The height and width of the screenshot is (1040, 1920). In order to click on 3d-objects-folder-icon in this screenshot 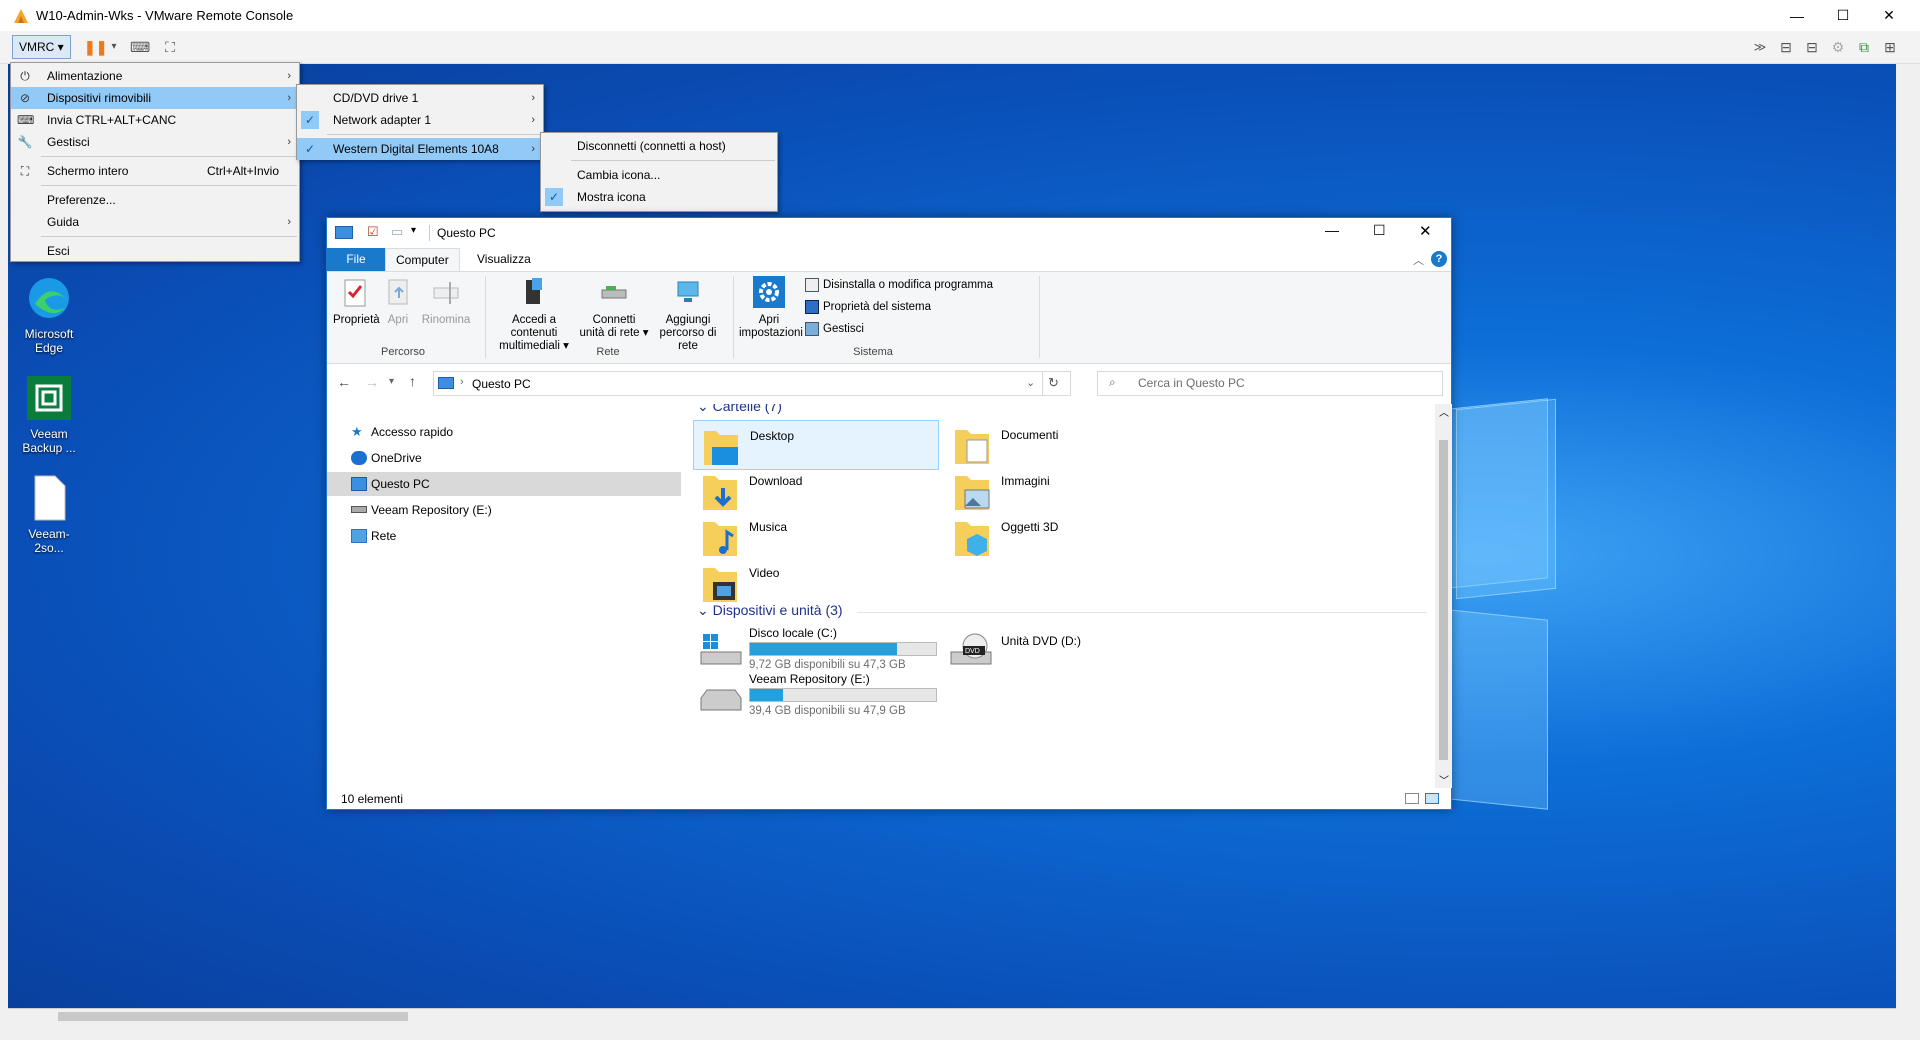, I will do `click(972, 539)`.